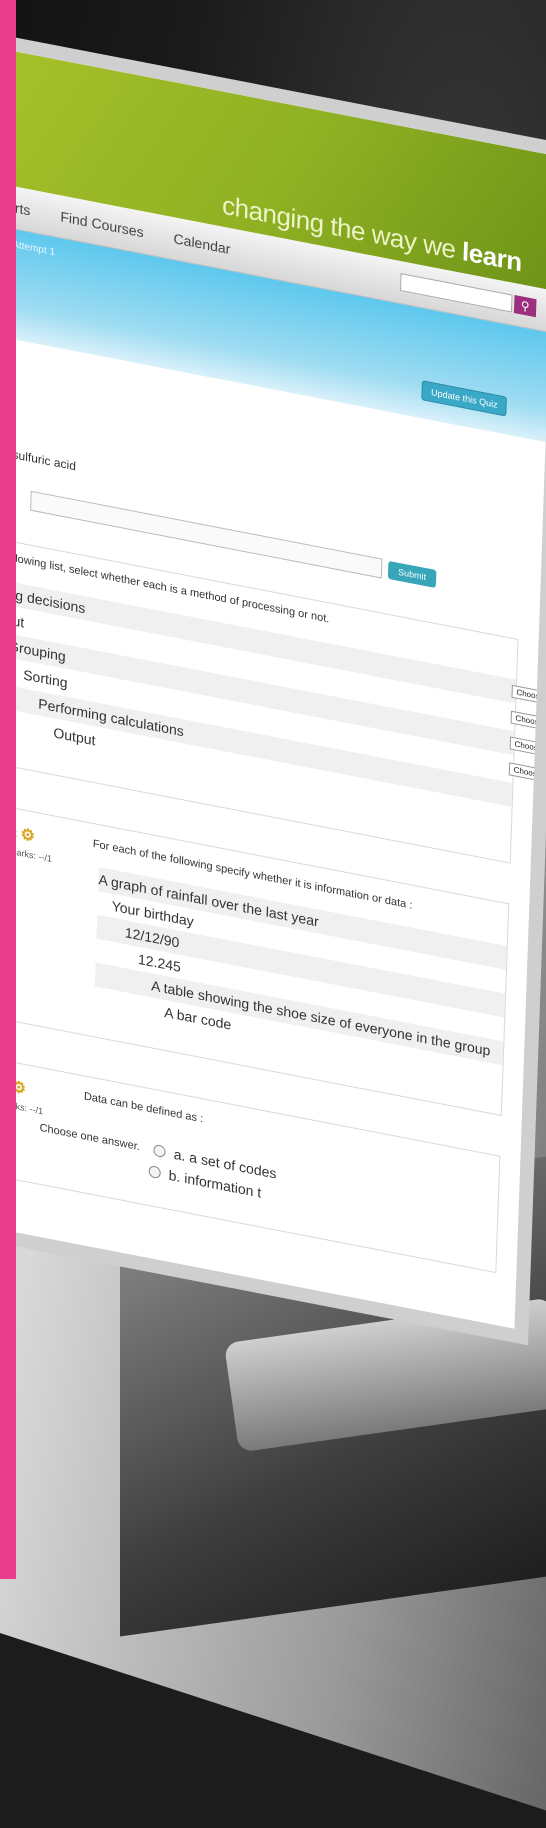 The height and width of the screenshot is (1828, 546). What do you see at coordinates (28, 1088) in the screenshot?
I see `q4-number: 4 ⚙` at bounding box center [28, 1088].